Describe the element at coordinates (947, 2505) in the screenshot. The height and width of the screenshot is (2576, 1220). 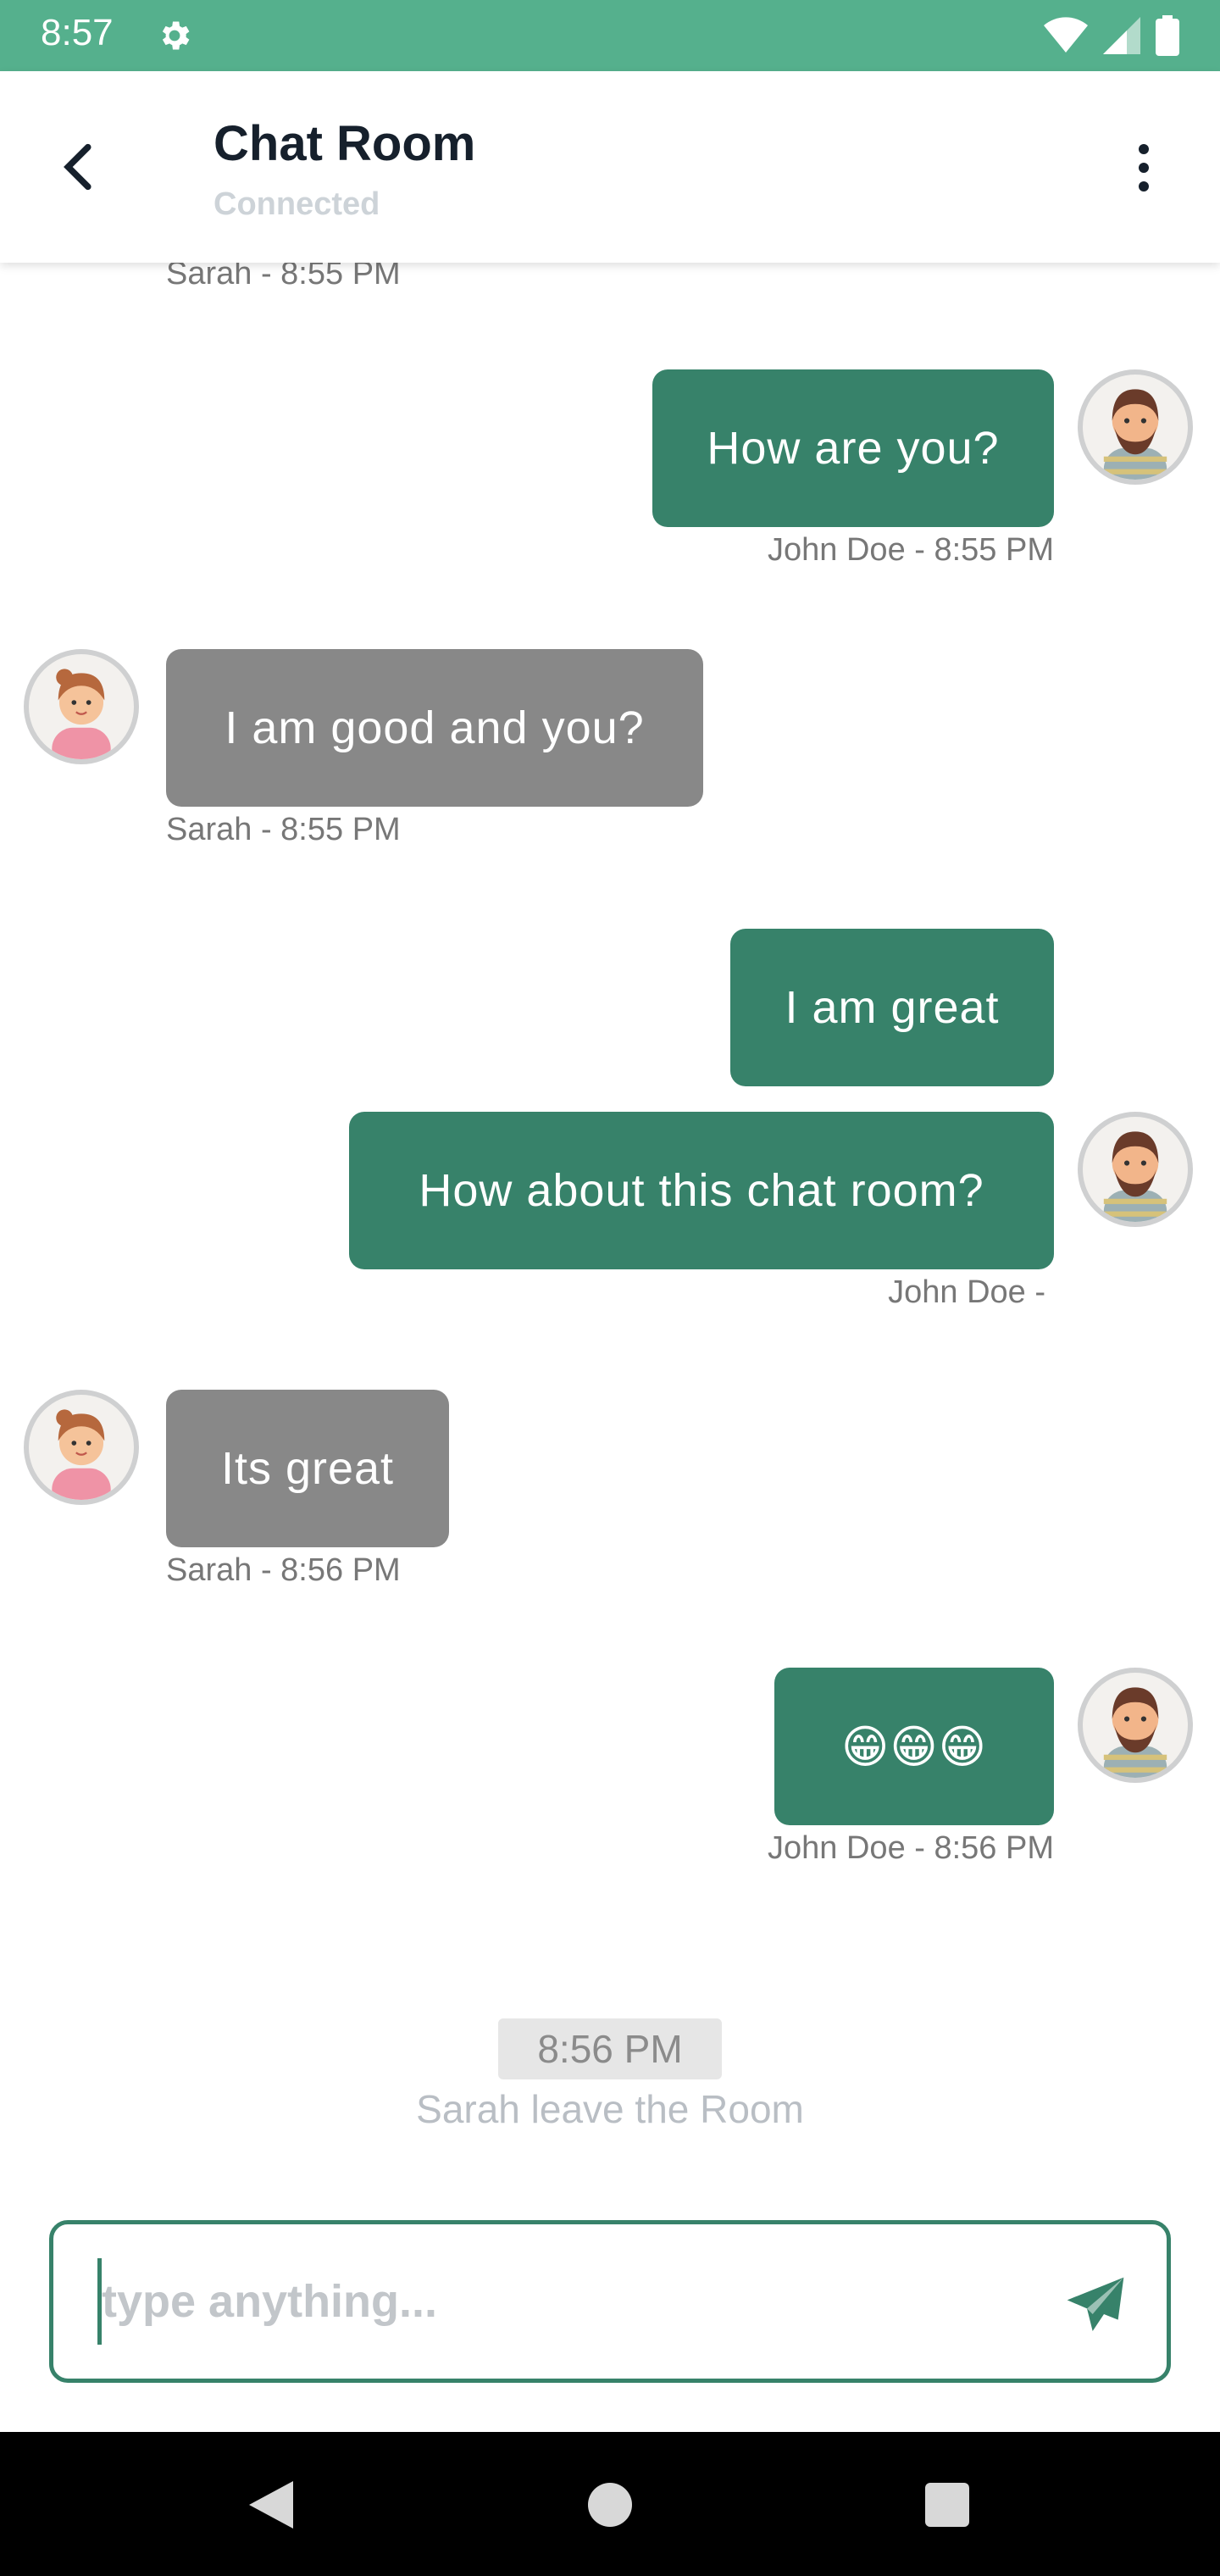
I see `nav-recents-icon` at that location.